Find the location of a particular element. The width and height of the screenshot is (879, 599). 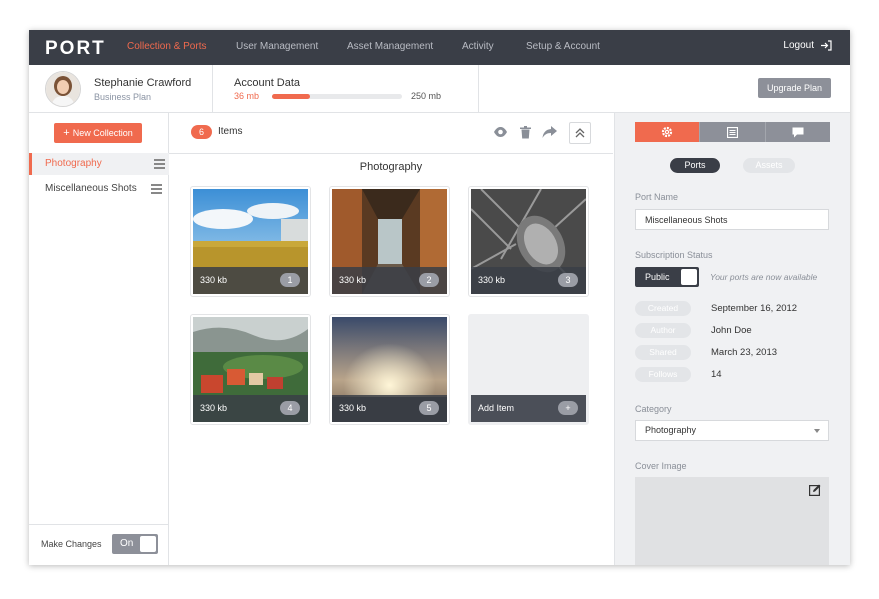

collection-item-miscellaneous: Miscellaneous Shots is located at coordinates (98, 189).